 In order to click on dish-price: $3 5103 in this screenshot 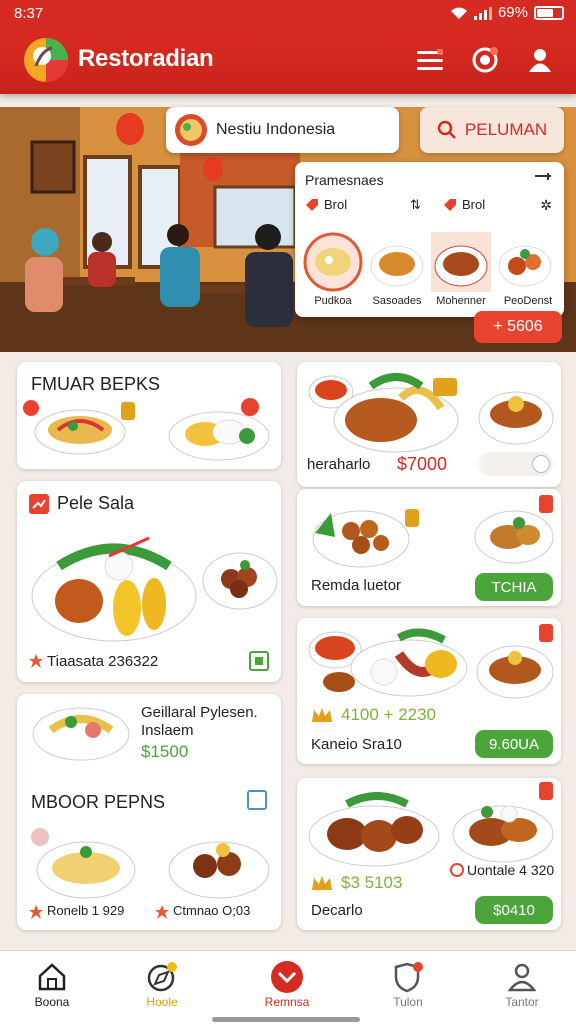, I will do `click(372, 882)`.